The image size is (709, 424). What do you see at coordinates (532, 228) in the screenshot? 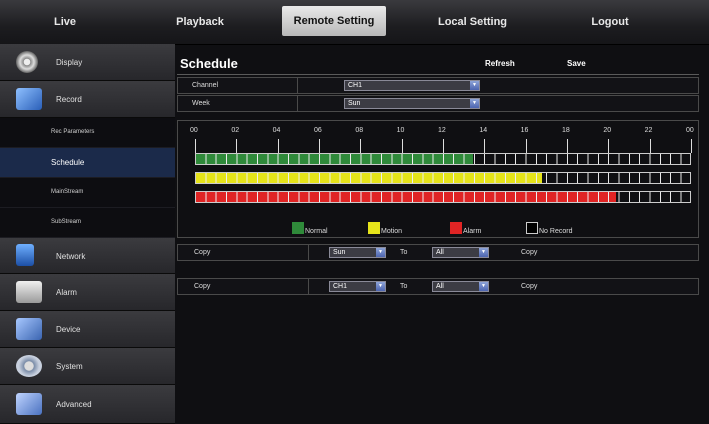
I see `no-record-swatch` at bounding box center [532, 228].